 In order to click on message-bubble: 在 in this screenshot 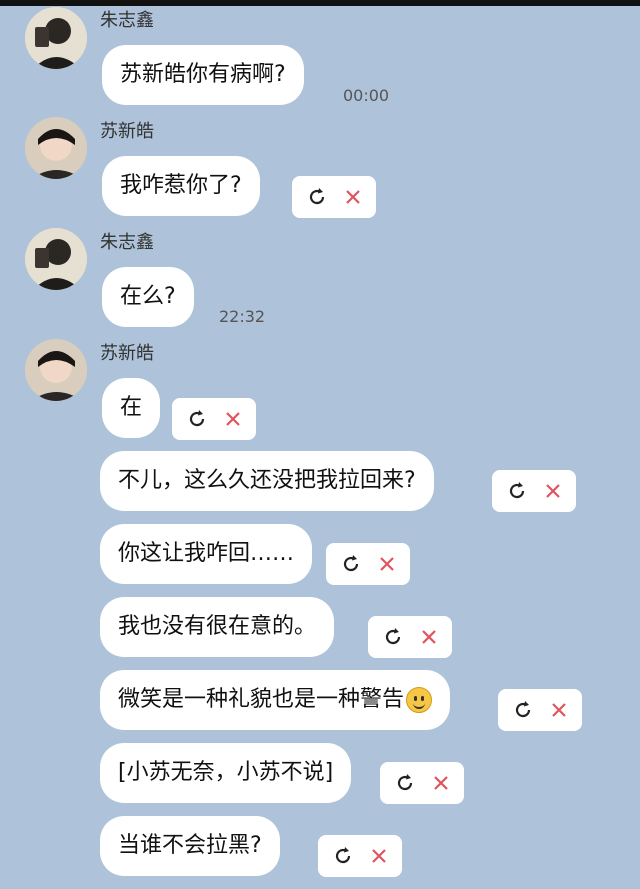, I will do `click(131, 408)`.